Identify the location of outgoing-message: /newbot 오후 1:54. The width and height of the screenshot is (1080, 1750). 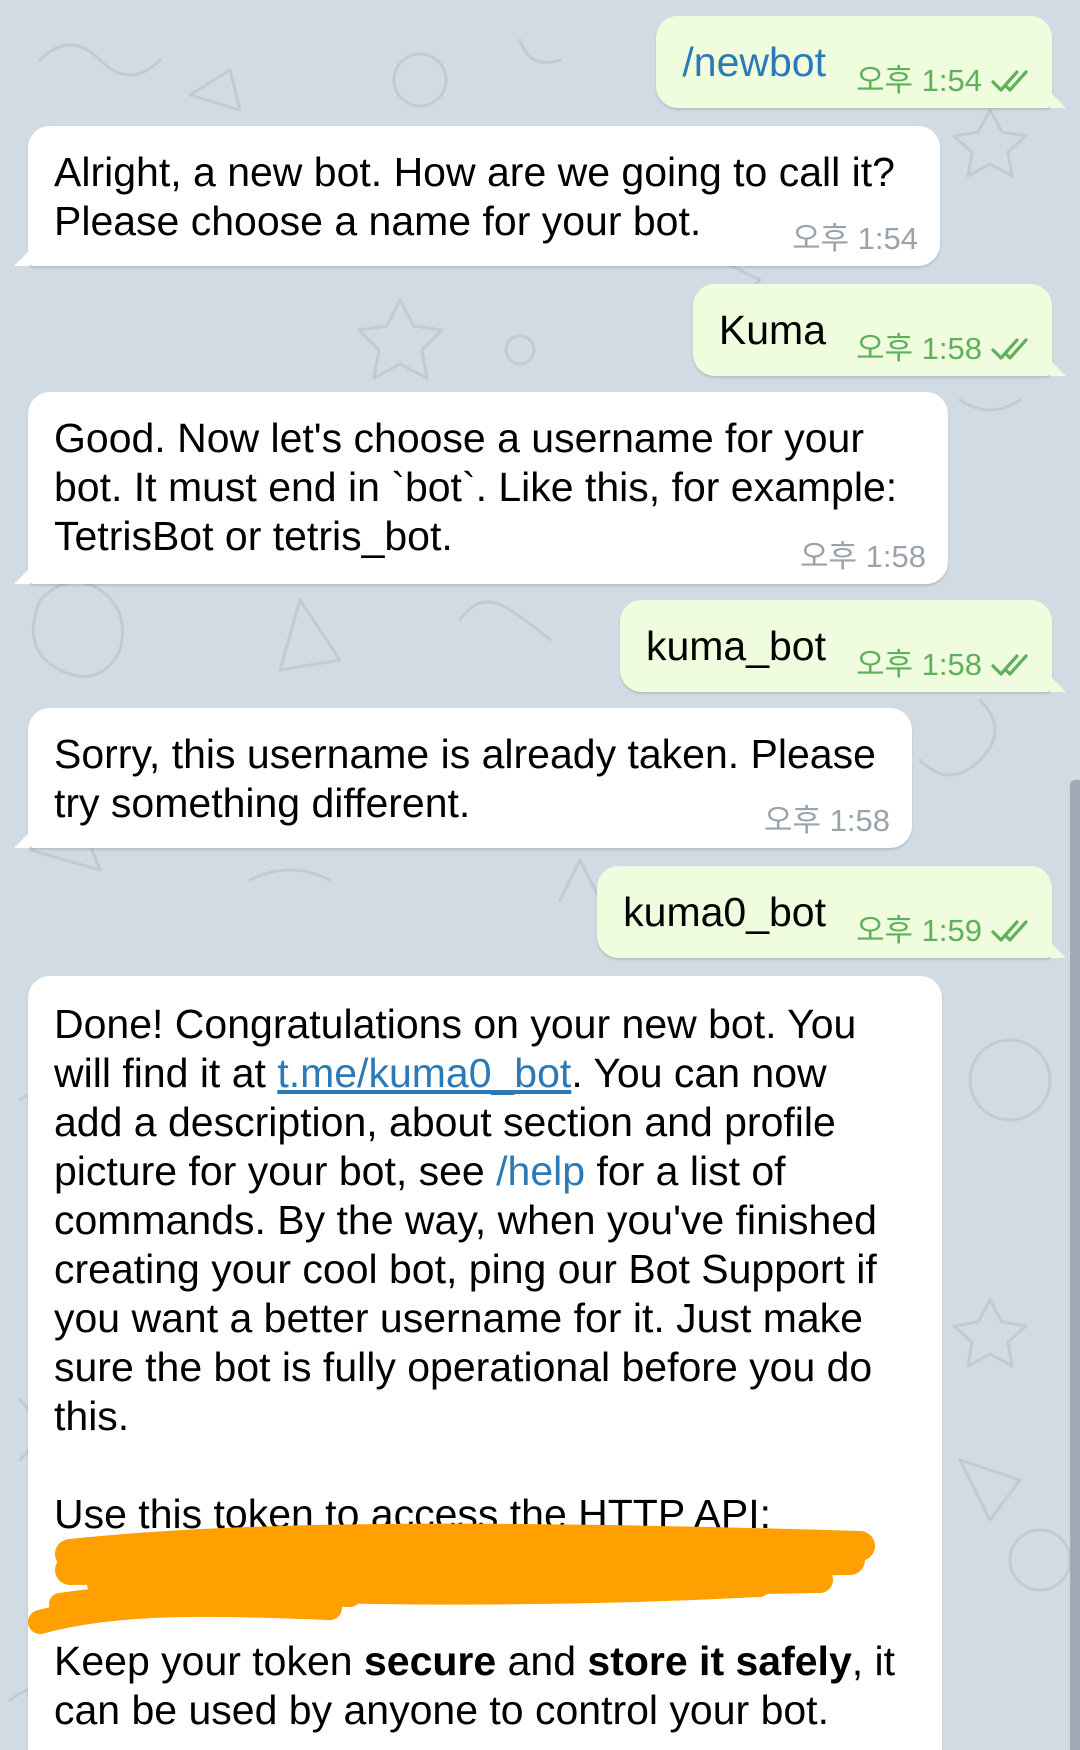
(861, 62).